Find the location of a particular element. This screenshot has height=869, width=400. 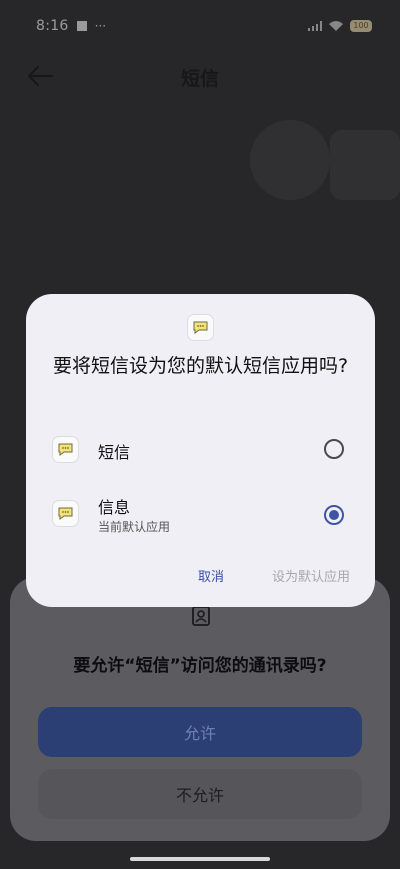

allow-button: 允许 is located at coordinates (200, 732).